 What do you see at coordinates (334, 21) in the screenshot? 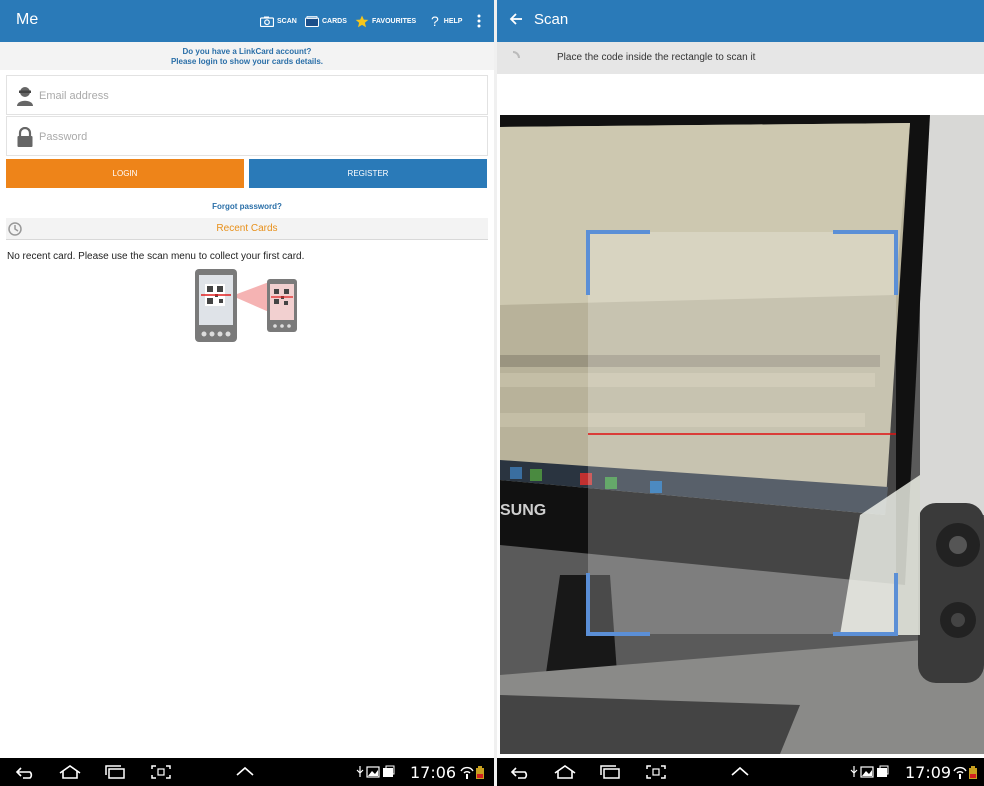
I see `cards-action-label: CARDS` at bounding box center [334, 21].